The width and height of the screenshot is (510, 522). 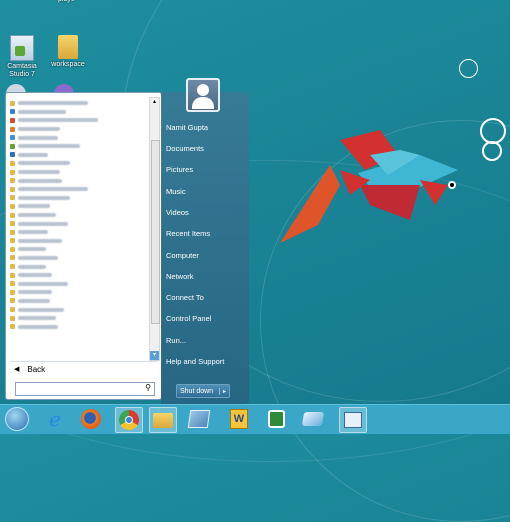 What do you see at coordinates (129, 420) in the screenshot?
I see `taskbar-chrome` at bounding box center [129, 420].